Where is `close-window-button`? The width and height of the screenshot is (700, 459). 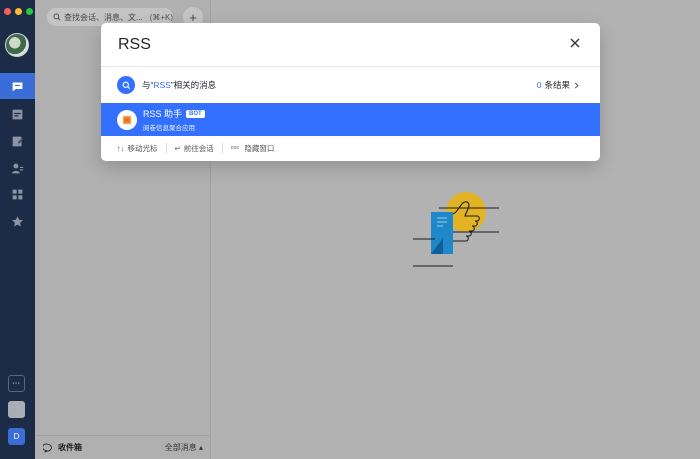
close-window-button is located at coordinates (7, 11).